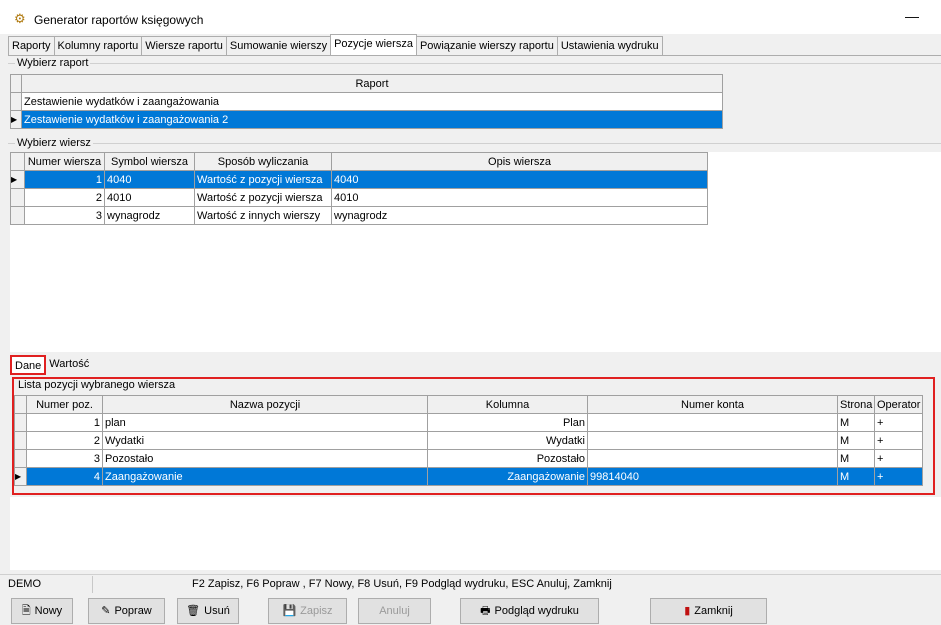  Describe the element at coordinates (64, 161) in the screenshot. I see `column-header-numer-wiersza: Numer wiersza` at that location.